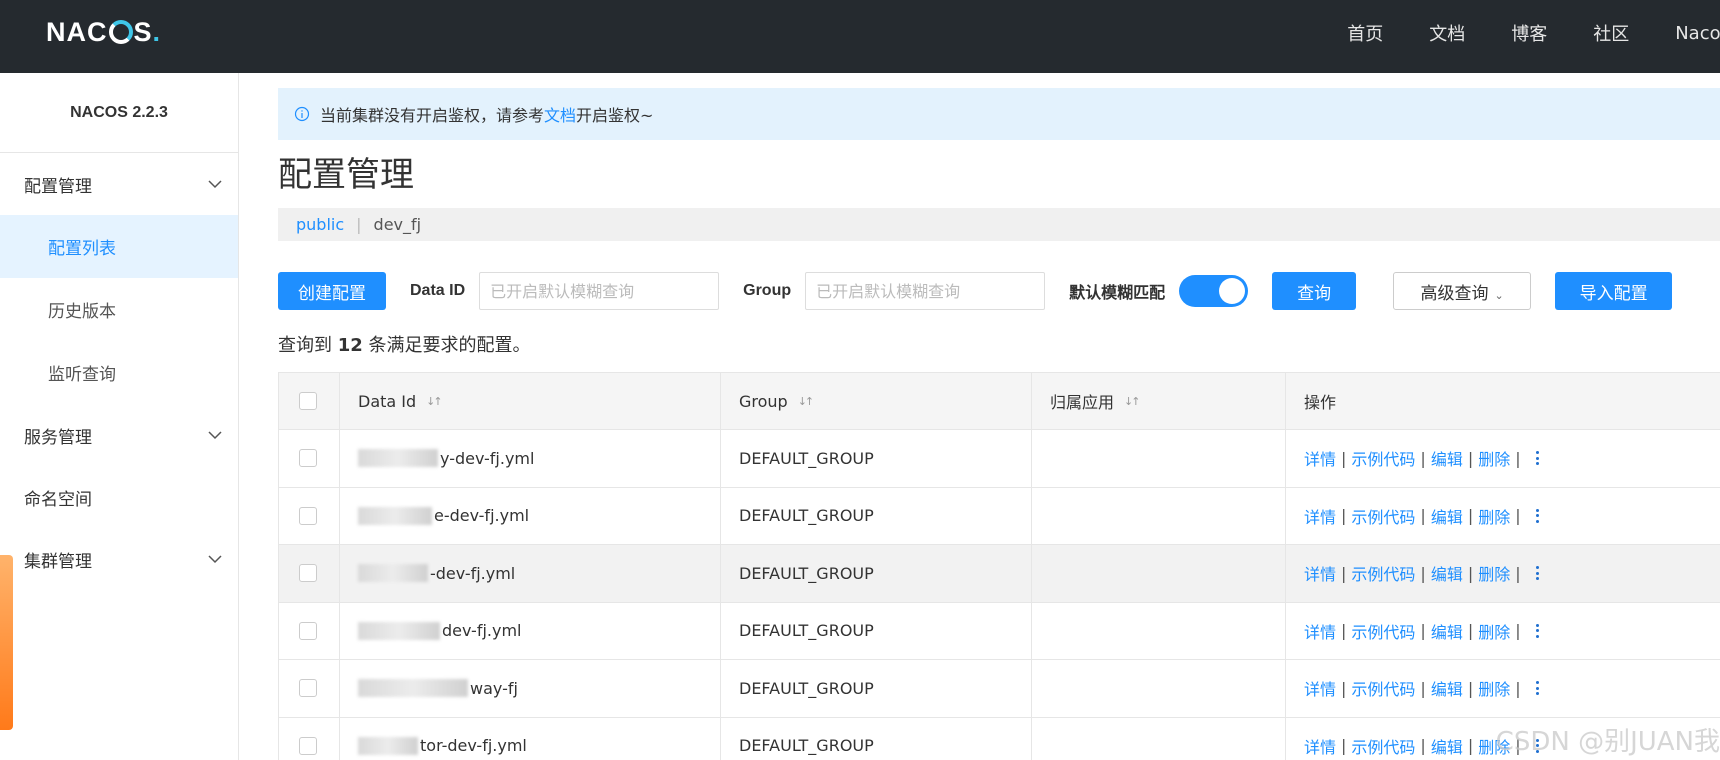 This screenshot has height=760, width=1720. Describe the element at coordinates (1510, 33) in the screenshot. I see `top-nav: 首页 文档 博客 社区 Nacos` at that location.